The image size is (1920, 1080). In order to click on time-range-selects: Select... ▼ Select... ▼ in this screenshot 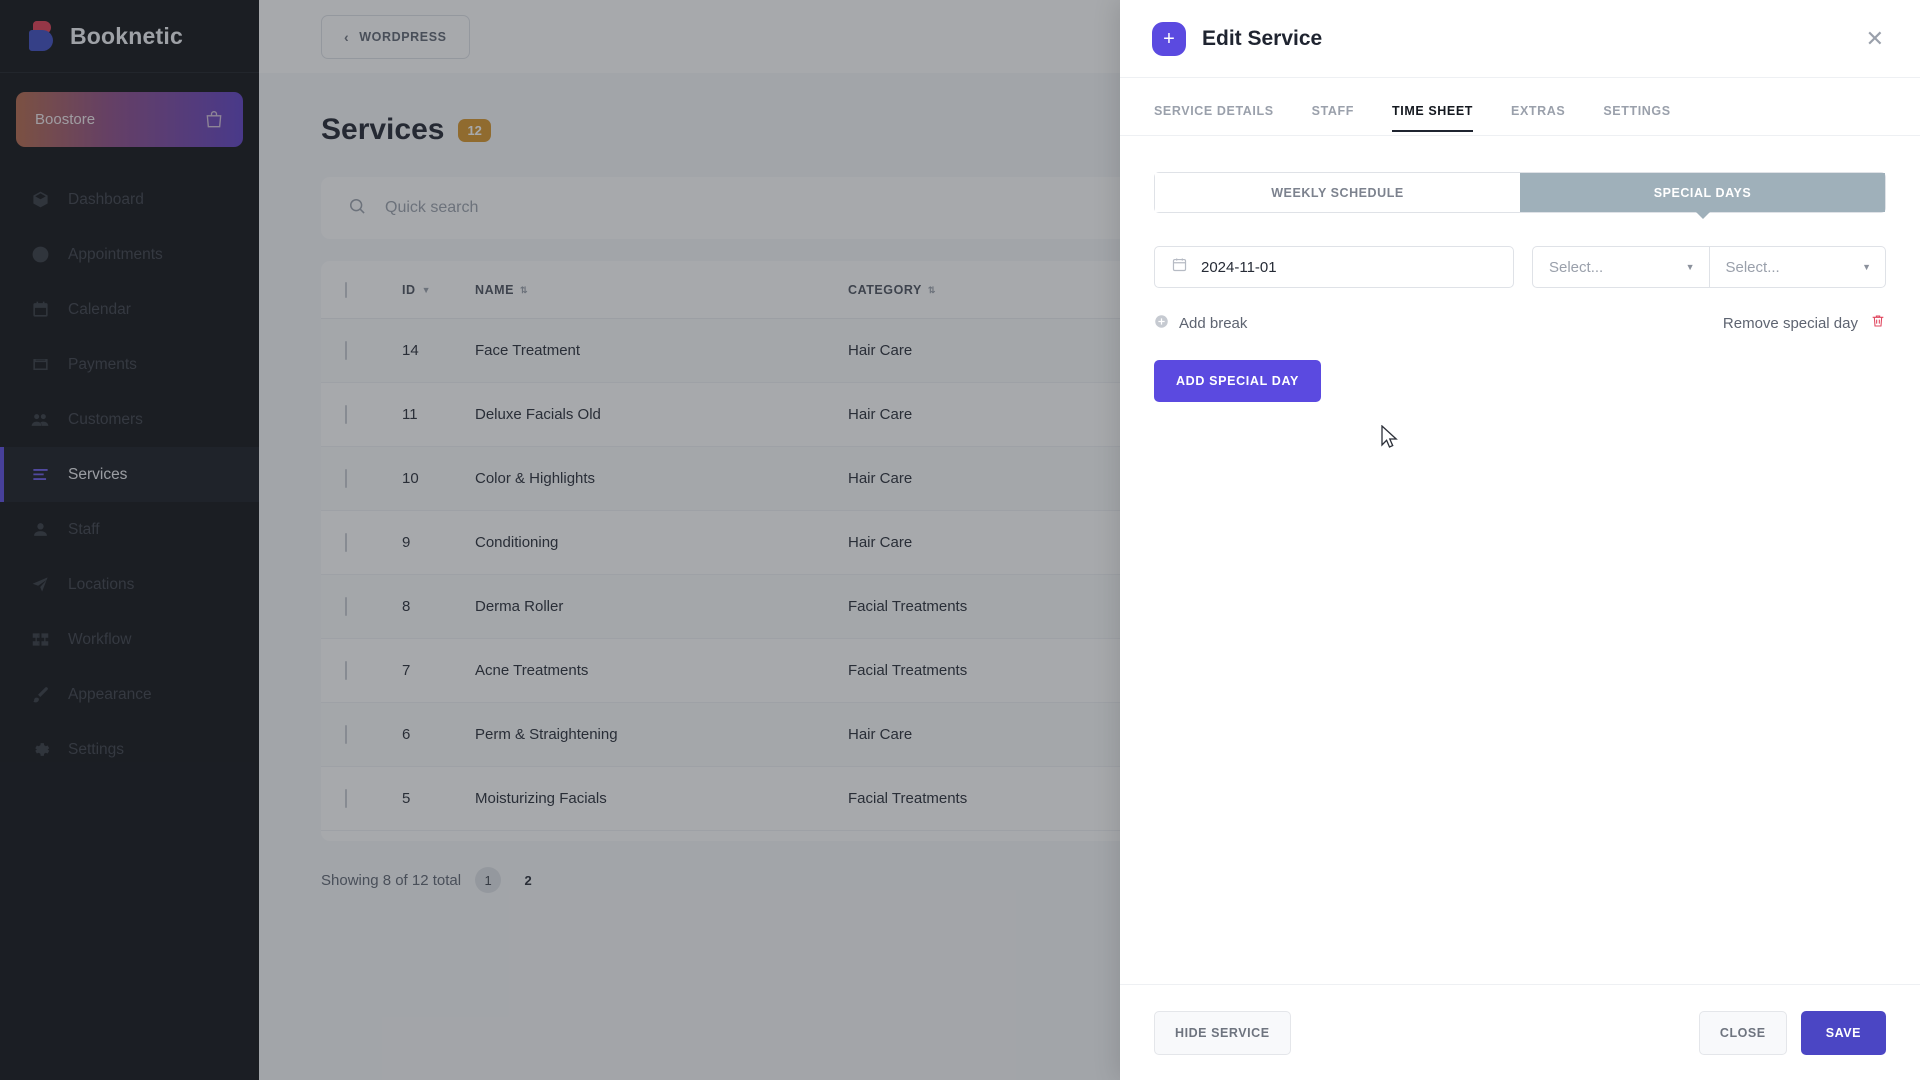, I will do `click(1709, 267)`.